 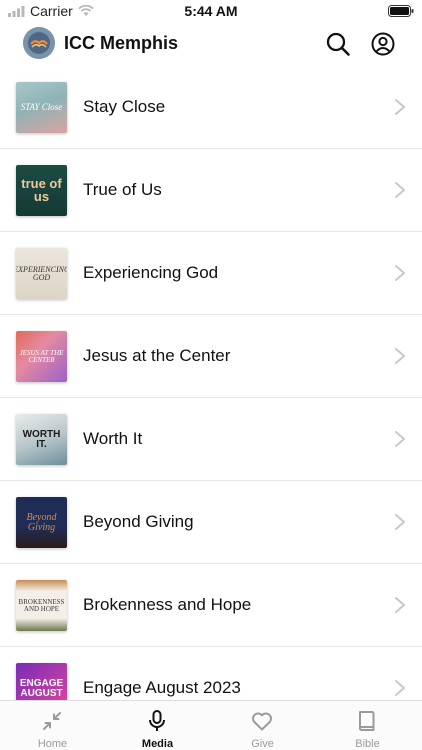 I want to click on account-button, so click(x=383, y=44).